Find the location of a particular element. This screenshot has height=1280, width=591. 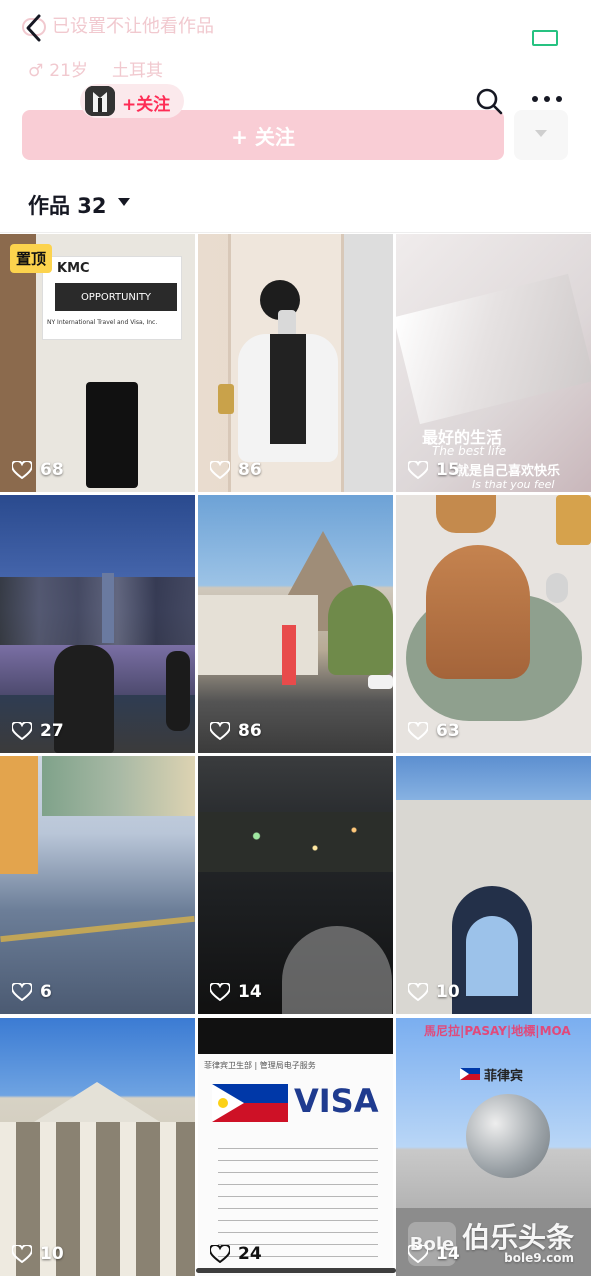

caption-line: 就是自己喜欢快乐 is located at coordinates (508, 471).